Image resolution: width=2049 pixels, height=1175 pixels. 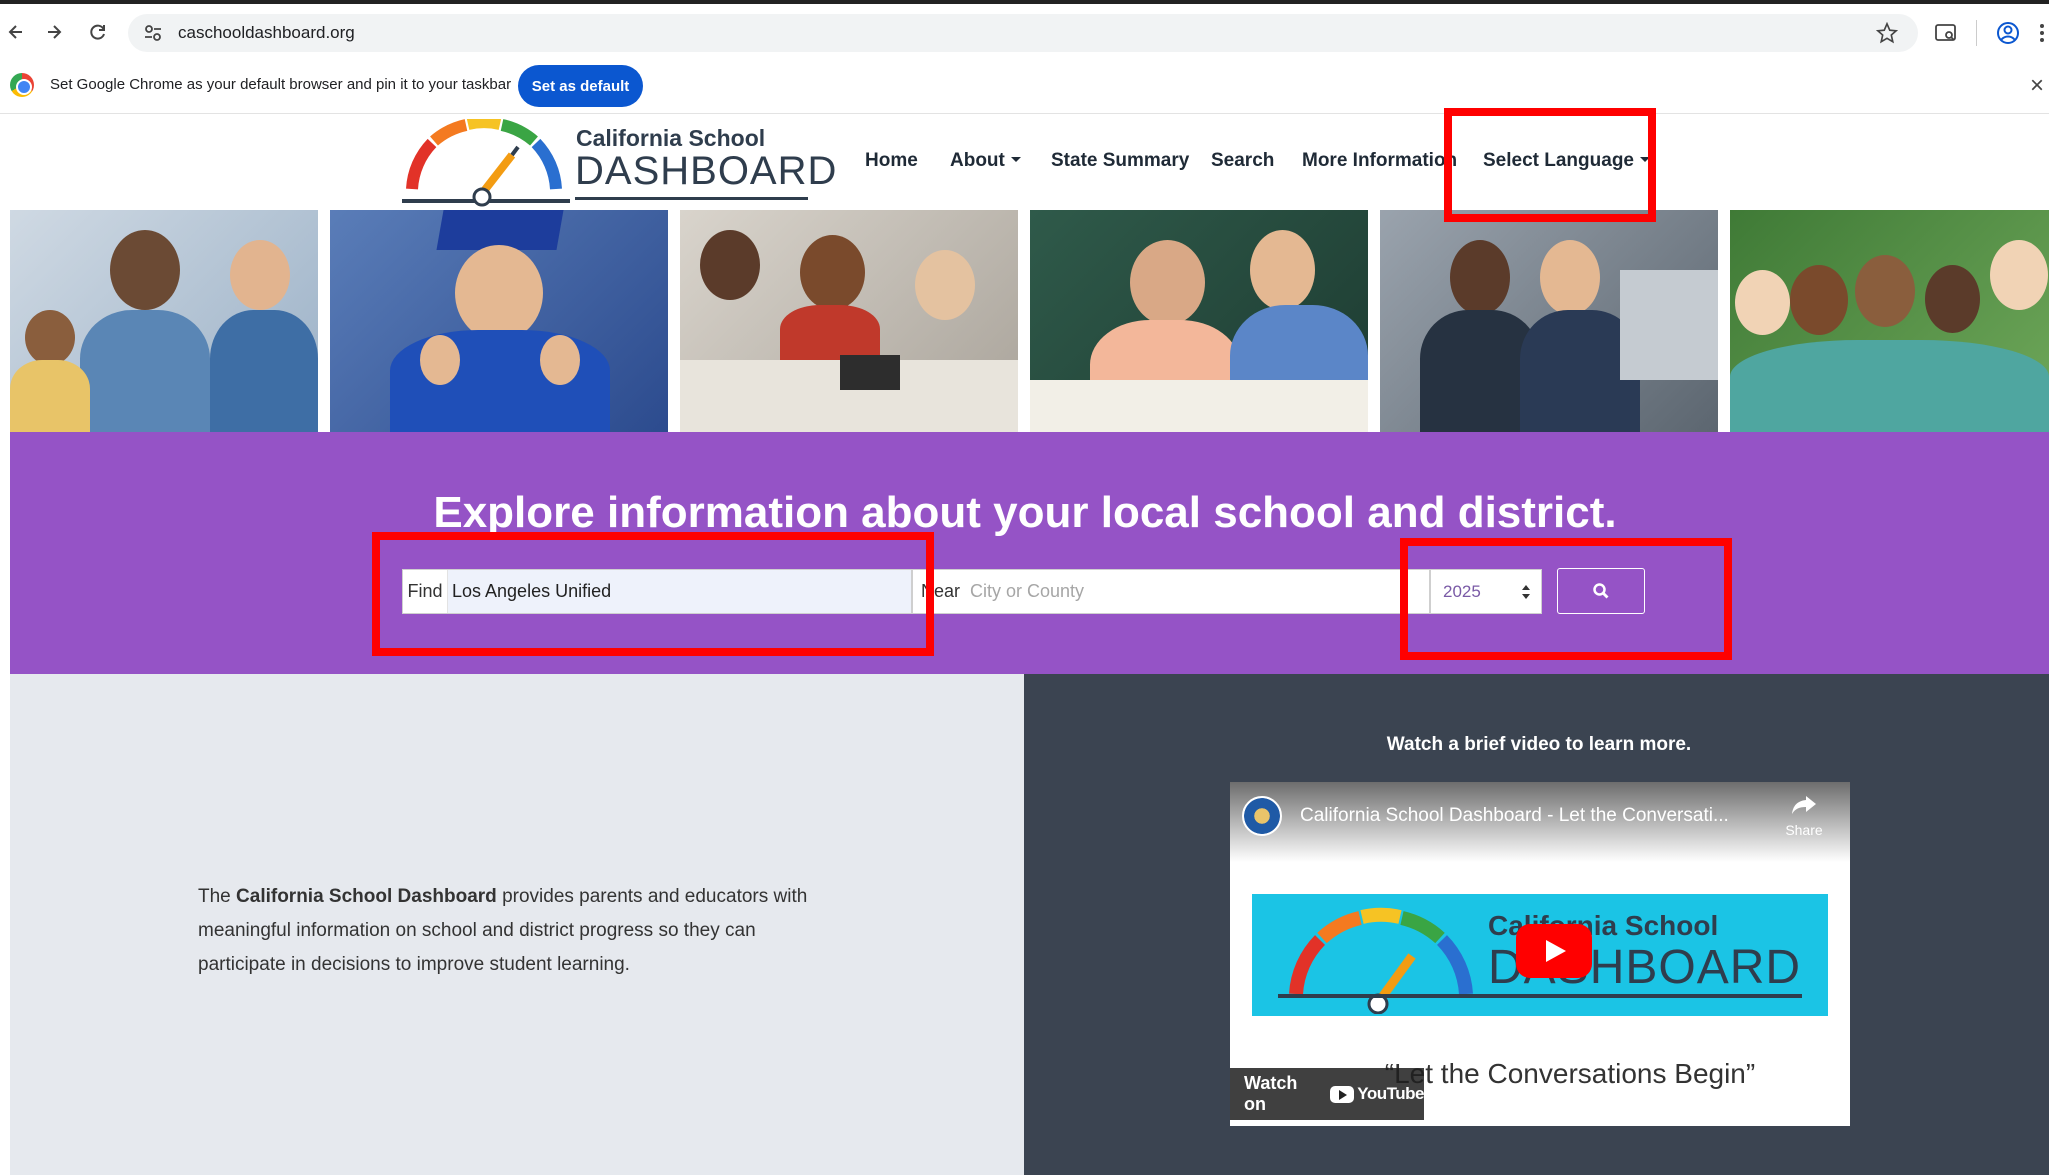 What do you see at coordinates (2008, 33) in the screenshot?
I see `profile-icon` at bounding box center [2008, 33].